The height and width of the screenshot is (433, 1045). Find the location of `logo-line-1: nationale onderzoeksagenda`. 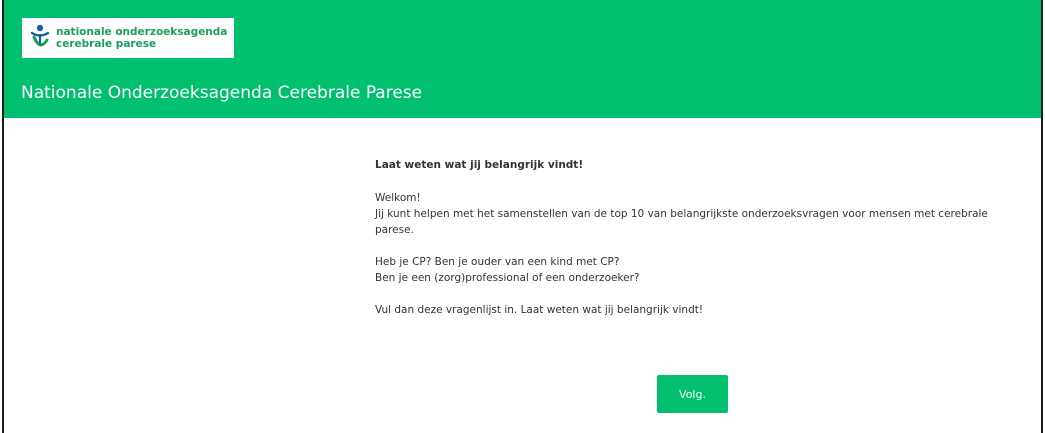

logo-line-1: nationale onderzoeksagenda is located at coordinates (142, 32).